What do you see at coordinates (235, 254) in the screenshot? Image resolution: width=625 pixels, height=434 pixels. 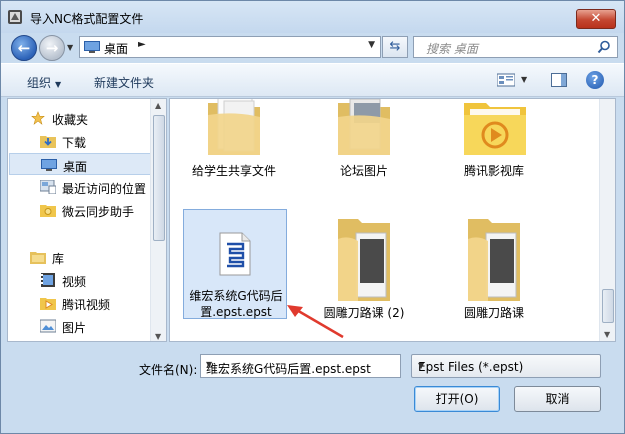 I see `epst-file-icon` at bounding box center [235, 254].